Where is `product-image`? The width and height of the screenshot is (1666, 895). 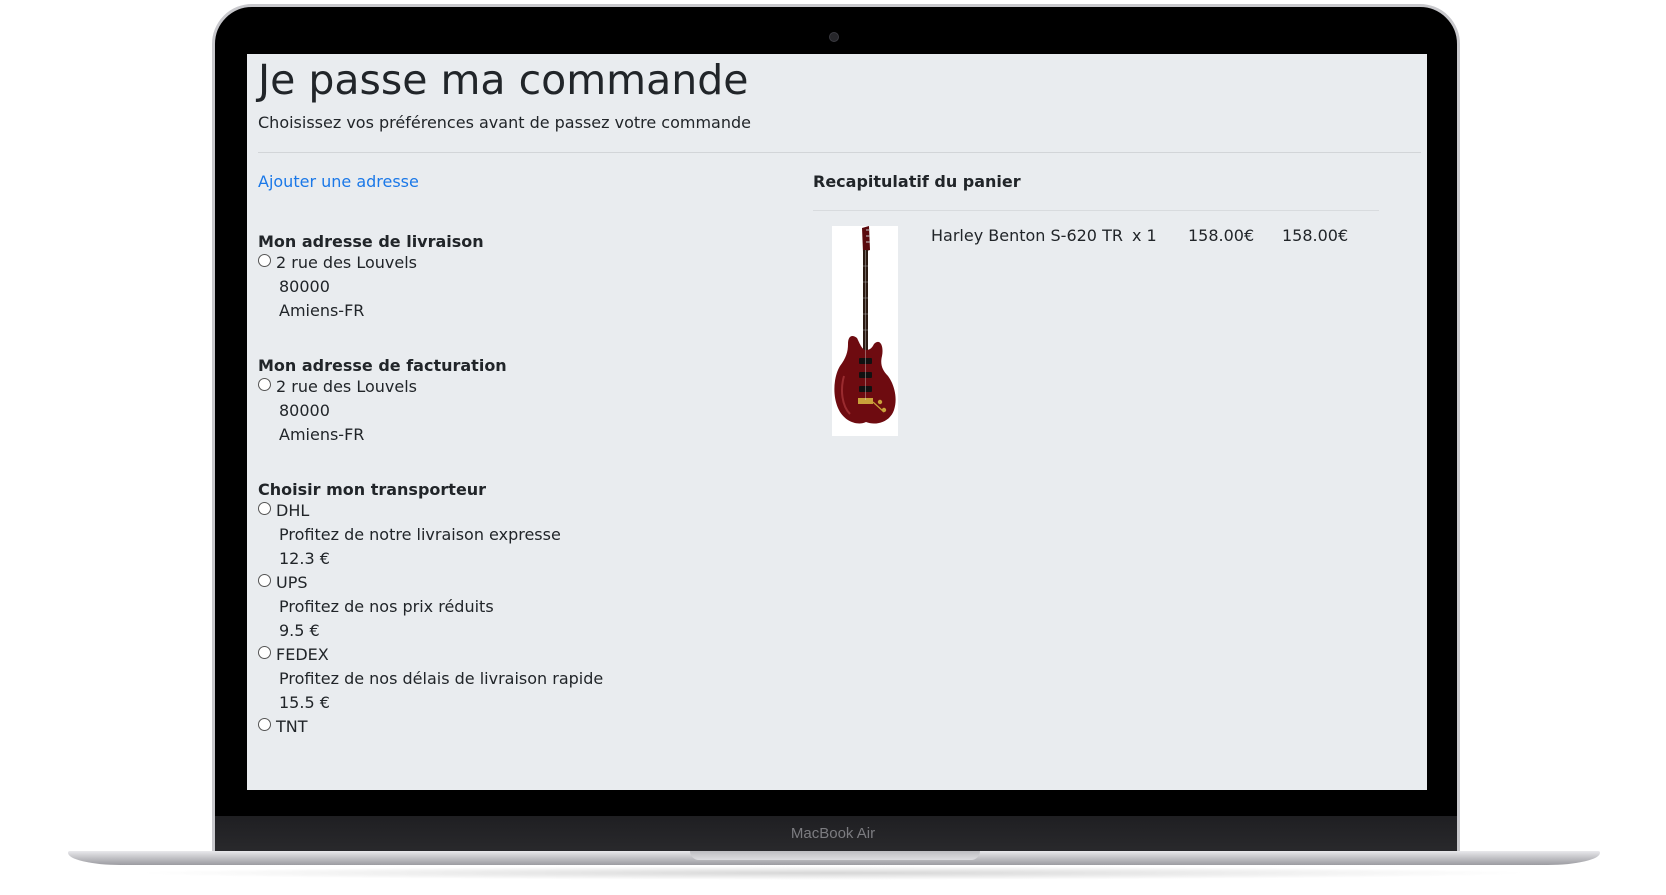 product-image is located at coordinates (865, 331).